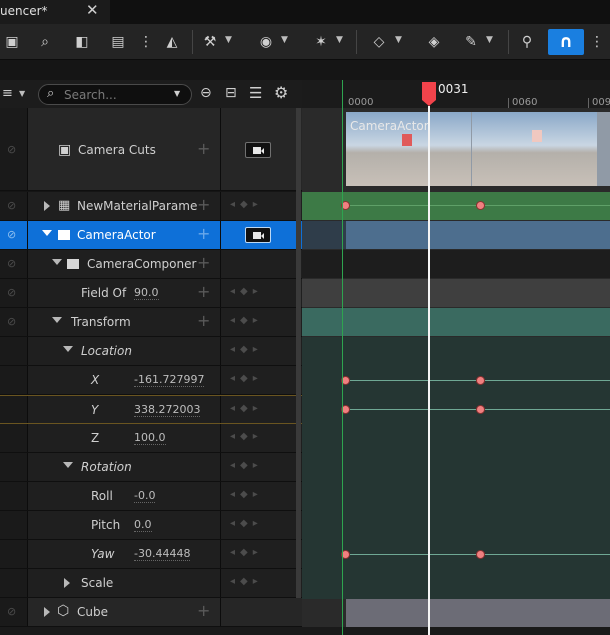  What do you see at coordinates (321, 42) in the screenshot?
I see `sparkle-icon: ✶` at bounding box center [321, 42].